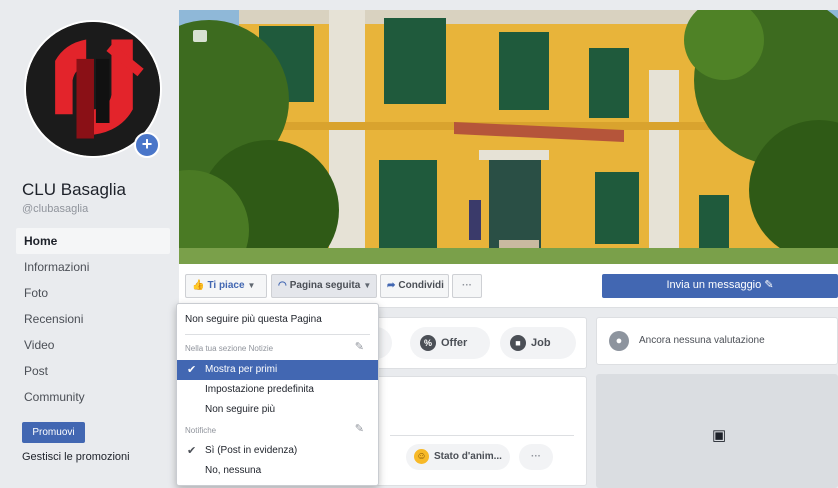  I want to click on option-default: Impostazione predefinita, so click(277, 390).